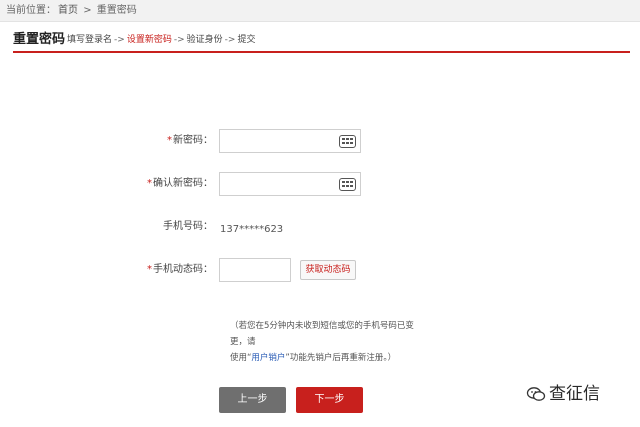 This screenshot has height=427, width=640. What do you see at coordinates (290, 184) in the screenshot?
I see `confirm-password-field` at bounding box center [290, 184].